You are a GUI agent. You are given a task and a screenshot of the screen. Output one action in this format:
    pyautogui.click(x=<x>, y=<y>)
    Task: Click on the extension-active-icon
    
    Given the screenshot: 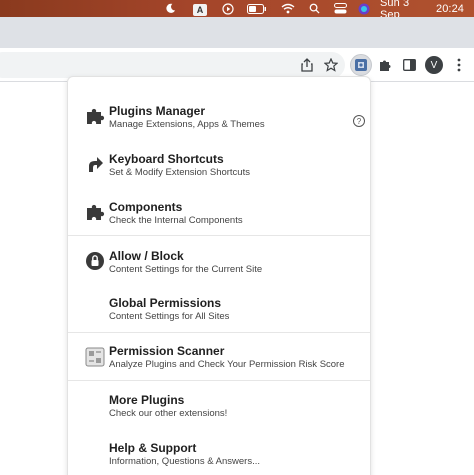 What is the action you would take?
    pyautogui.click(x=361, y=65)
    